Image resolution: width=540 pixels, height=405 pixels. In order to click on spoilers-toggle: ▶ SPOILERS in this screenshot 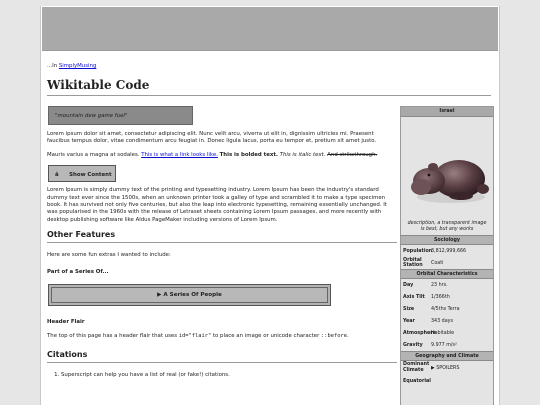, I will do `click(461, 368)`.